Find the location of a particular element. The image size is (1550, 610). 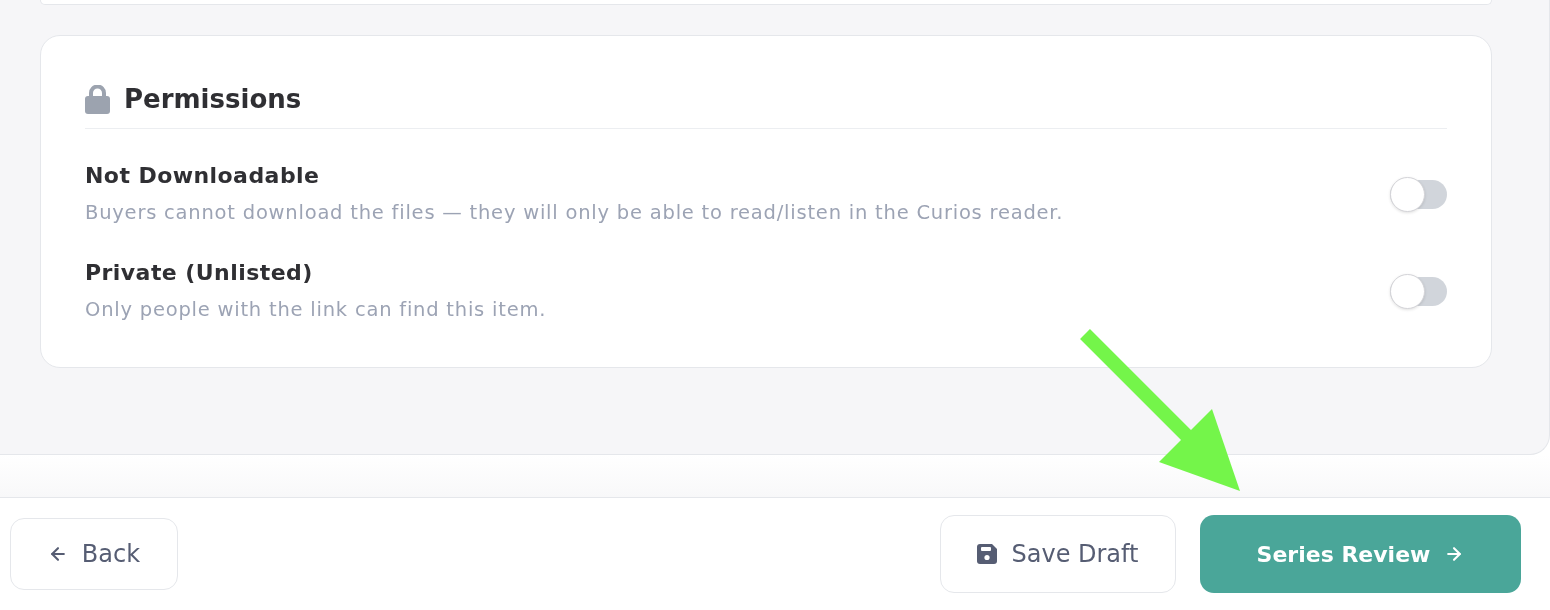

setting-label: Not Downloadable is located at coordinates (203, 176).